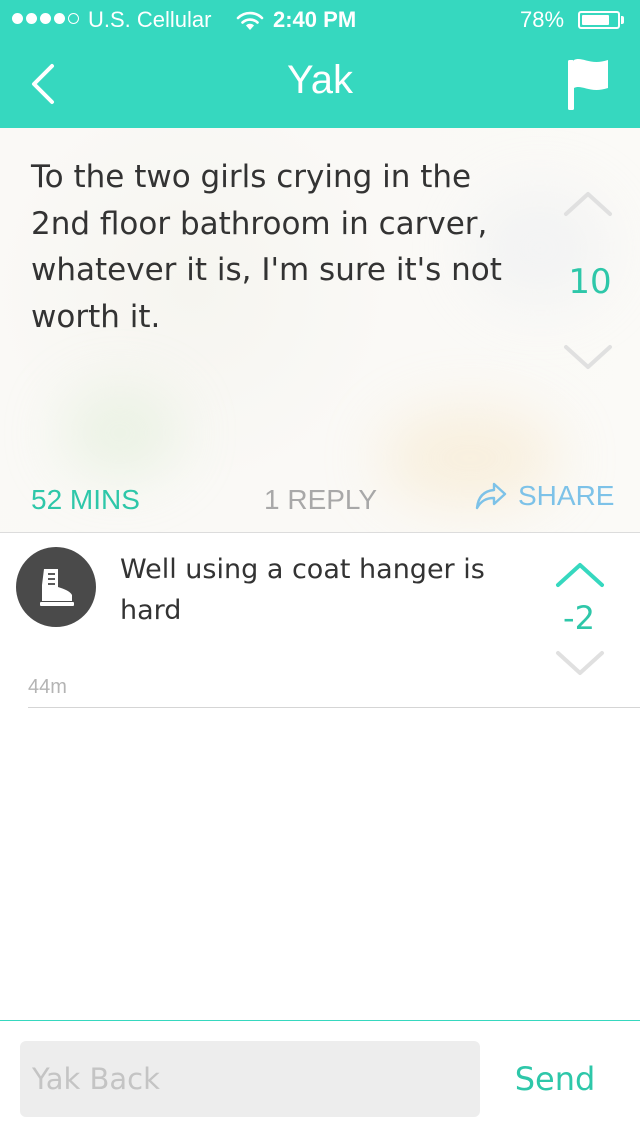  What do you see at coordinates (45, 18) in the screenshot?
I see `signal-strength-icon` at bounding box center [45, 18].